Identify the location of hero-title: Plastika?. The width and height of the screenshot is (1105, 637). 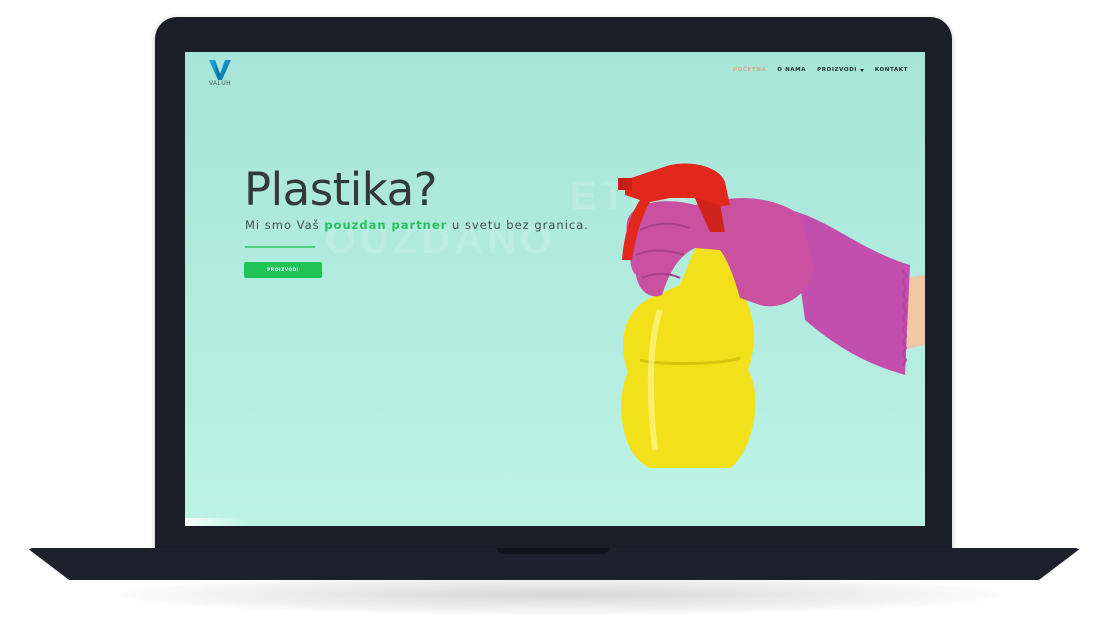
(341, 189).